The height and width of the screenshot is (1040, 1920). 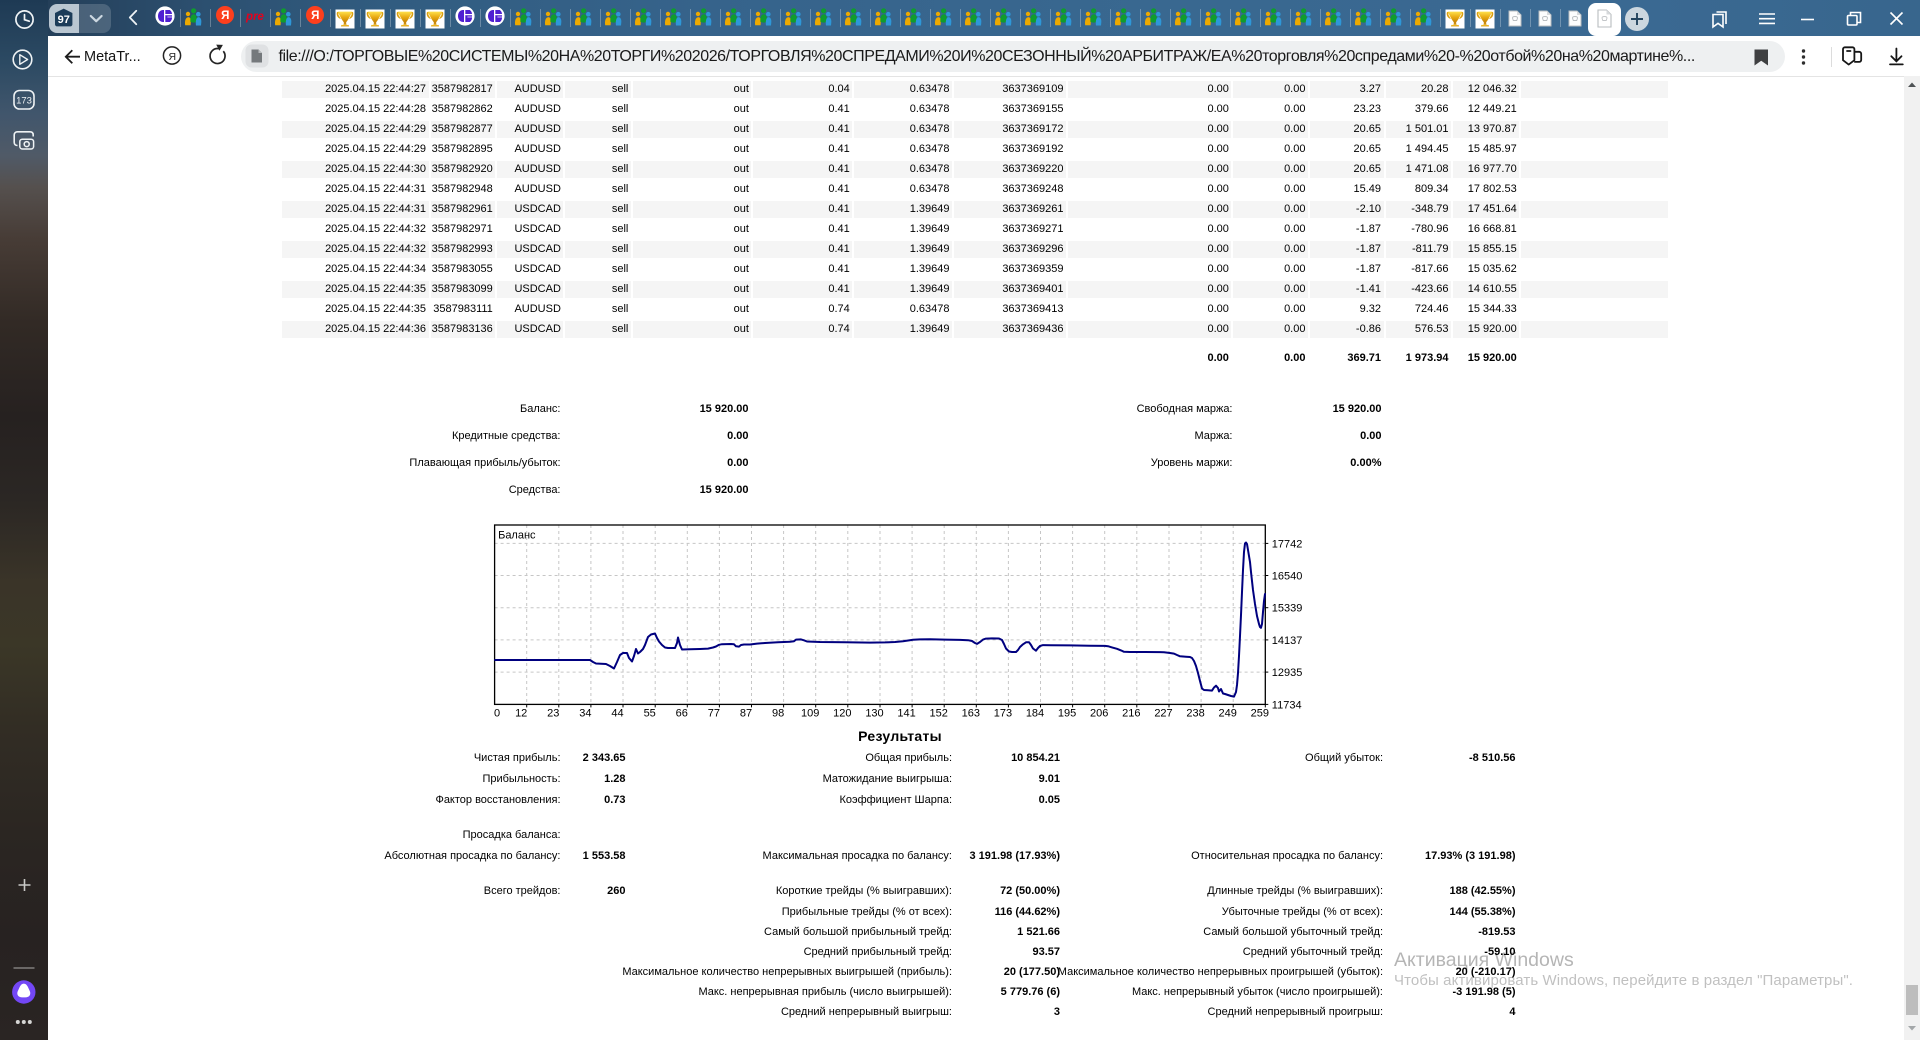 What do you see at coordinates (1067, 714) in the screenshot?
I see `svg-text: 195` at bounding box center [1067, 714].